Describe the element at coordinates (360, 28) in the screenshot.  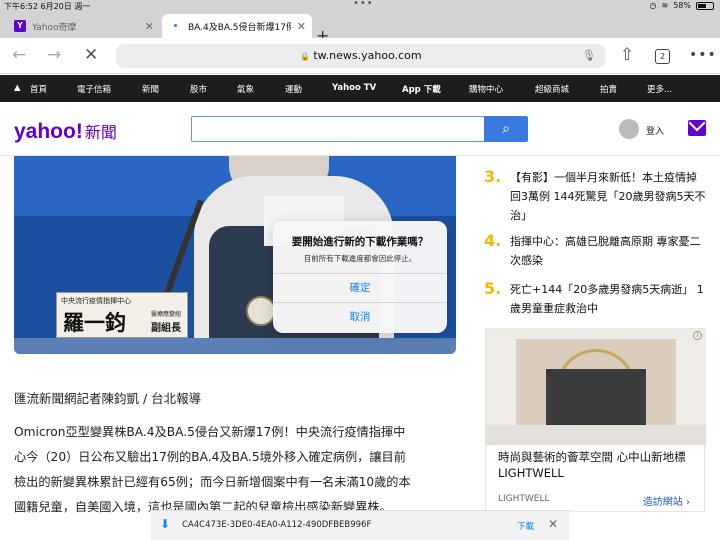
I see `tab-bar: Y Yahoo奇摩 ✕ BA.4及BA.5侵台新爆17例 ✕ +` at that location.